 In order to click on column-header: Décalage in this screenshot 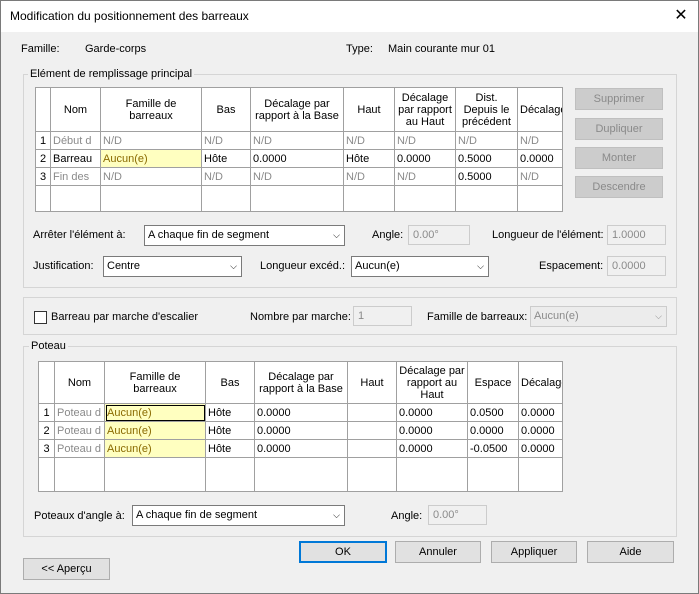, I will do `click(540, 382)`.